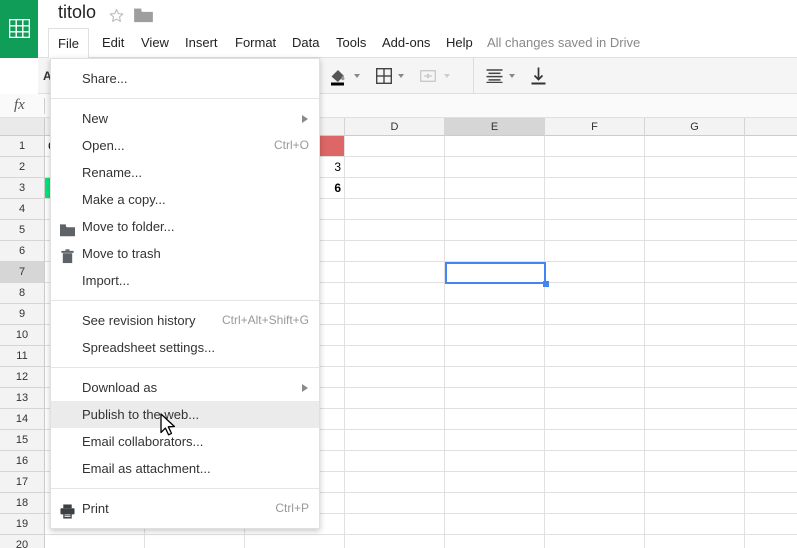 This screenshot has width=797, height=548. What do you see at coordinates (494, 76) in the screenshot?
I see `horizontal-align-icon` at bounding box center [494, 76].